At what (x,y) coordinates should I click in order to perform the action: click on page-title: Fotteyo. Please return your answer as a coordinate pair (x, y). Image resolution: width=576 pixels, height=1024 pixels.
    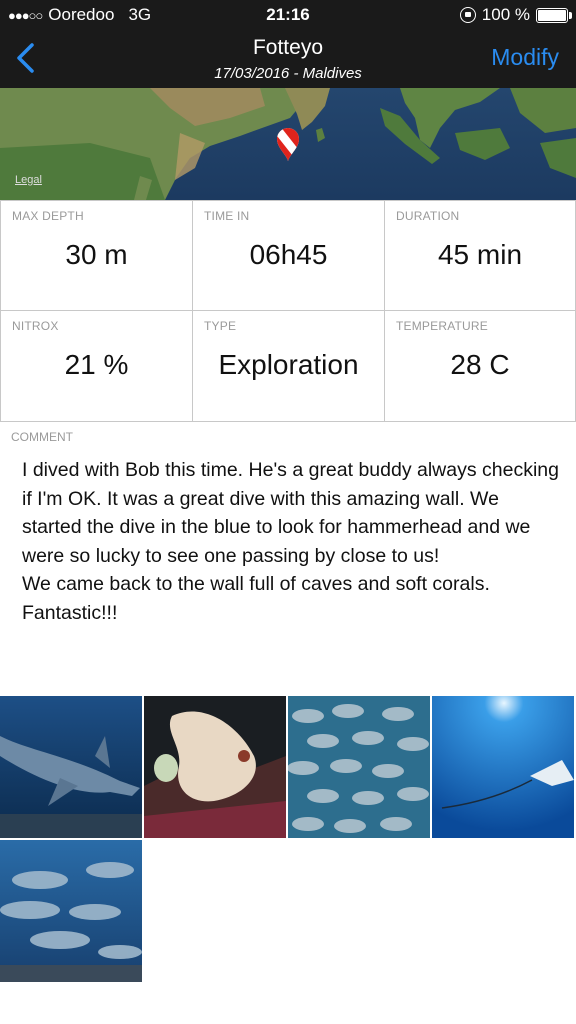
    Looking at the image, I should click on (288, 47).